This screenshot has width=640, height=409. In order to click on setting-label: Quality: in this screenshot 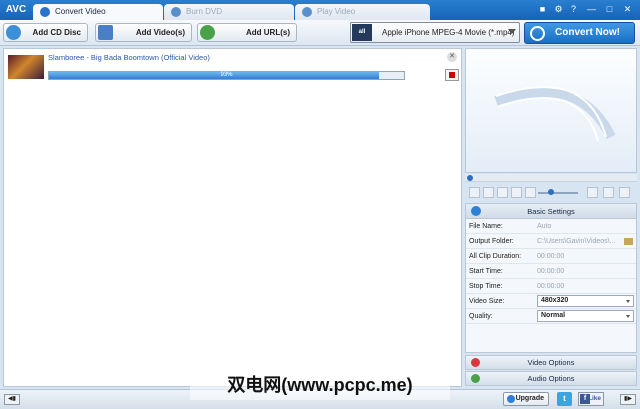, I will do `click(481, 316)`.